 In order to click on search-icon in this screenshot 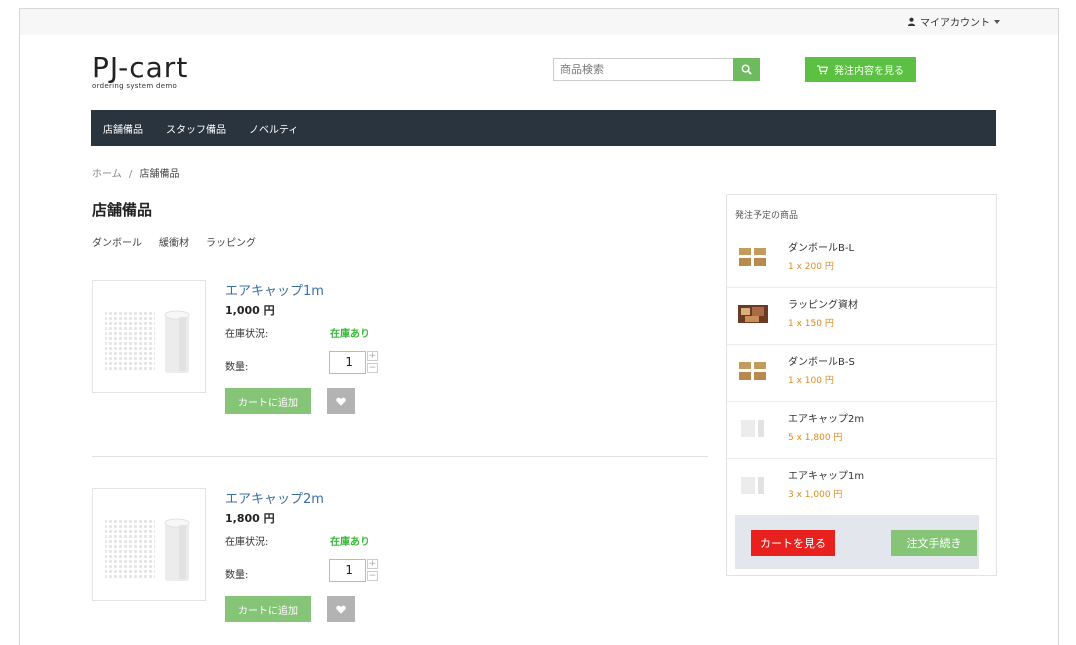, I will do `click(746, 69)`.